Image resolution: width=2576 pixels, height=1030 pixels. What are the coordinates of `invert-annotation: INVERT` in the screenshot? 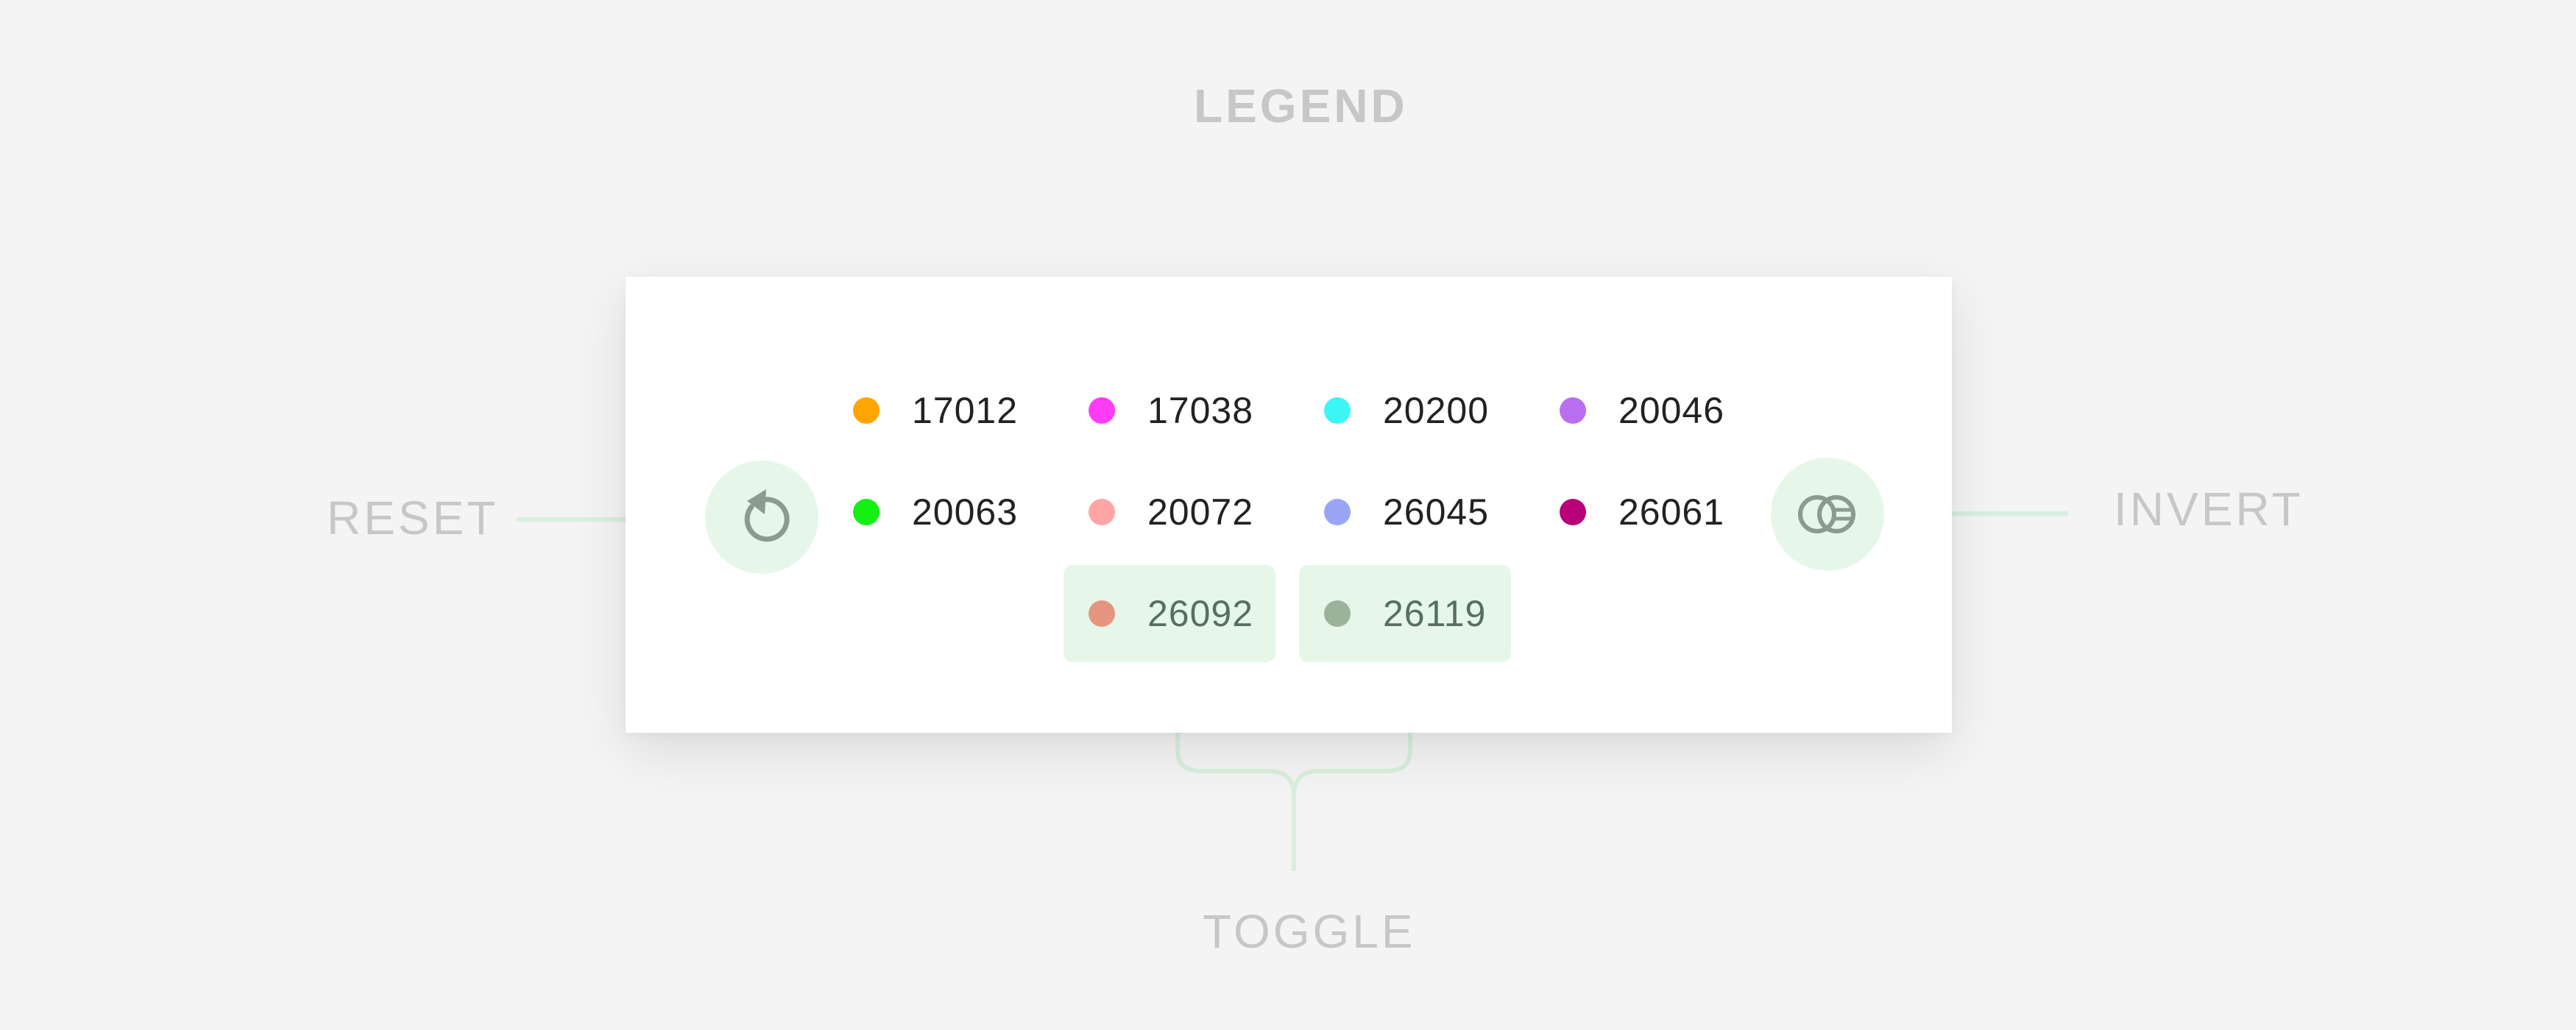 It's located at (2209, 510).